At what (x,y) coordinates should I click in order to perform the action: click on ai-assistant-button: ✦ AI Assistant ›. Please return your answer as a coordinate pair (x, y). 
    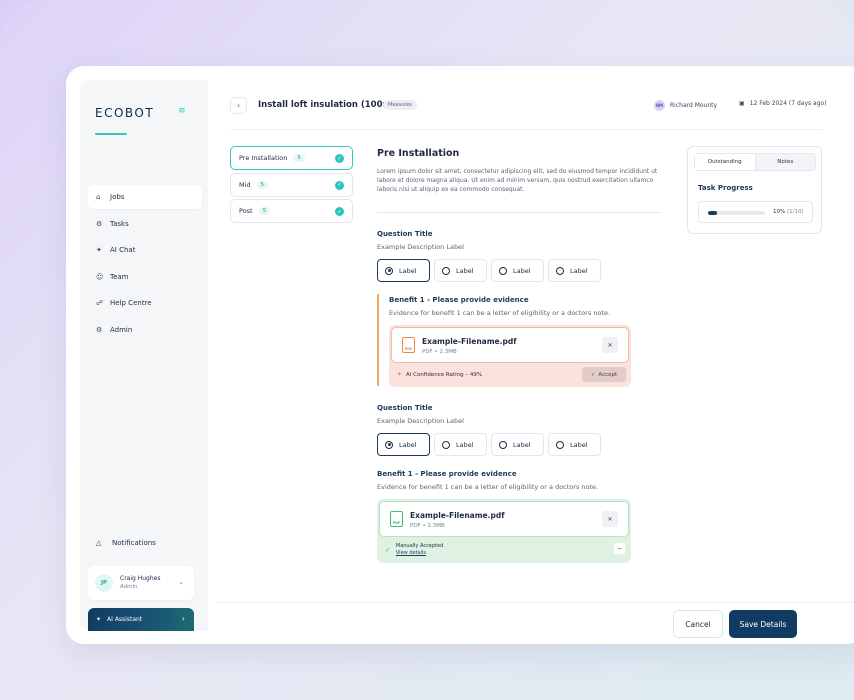
    Looking at the image, I should click on (141, 619).